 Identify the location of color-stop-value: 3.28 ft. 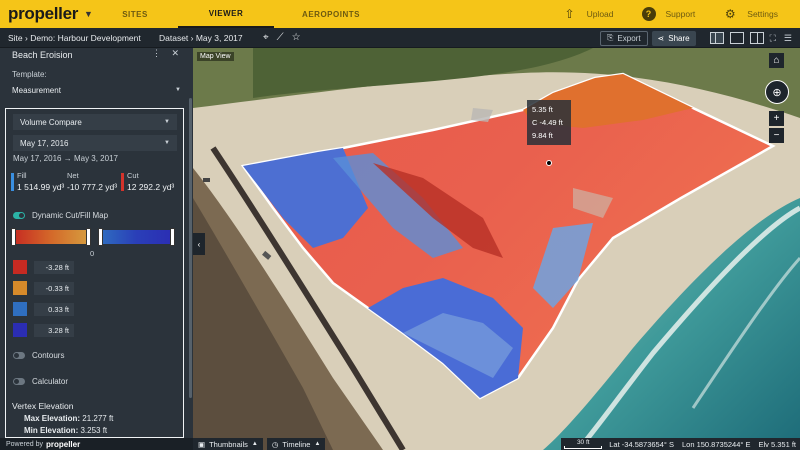
(54, 330).